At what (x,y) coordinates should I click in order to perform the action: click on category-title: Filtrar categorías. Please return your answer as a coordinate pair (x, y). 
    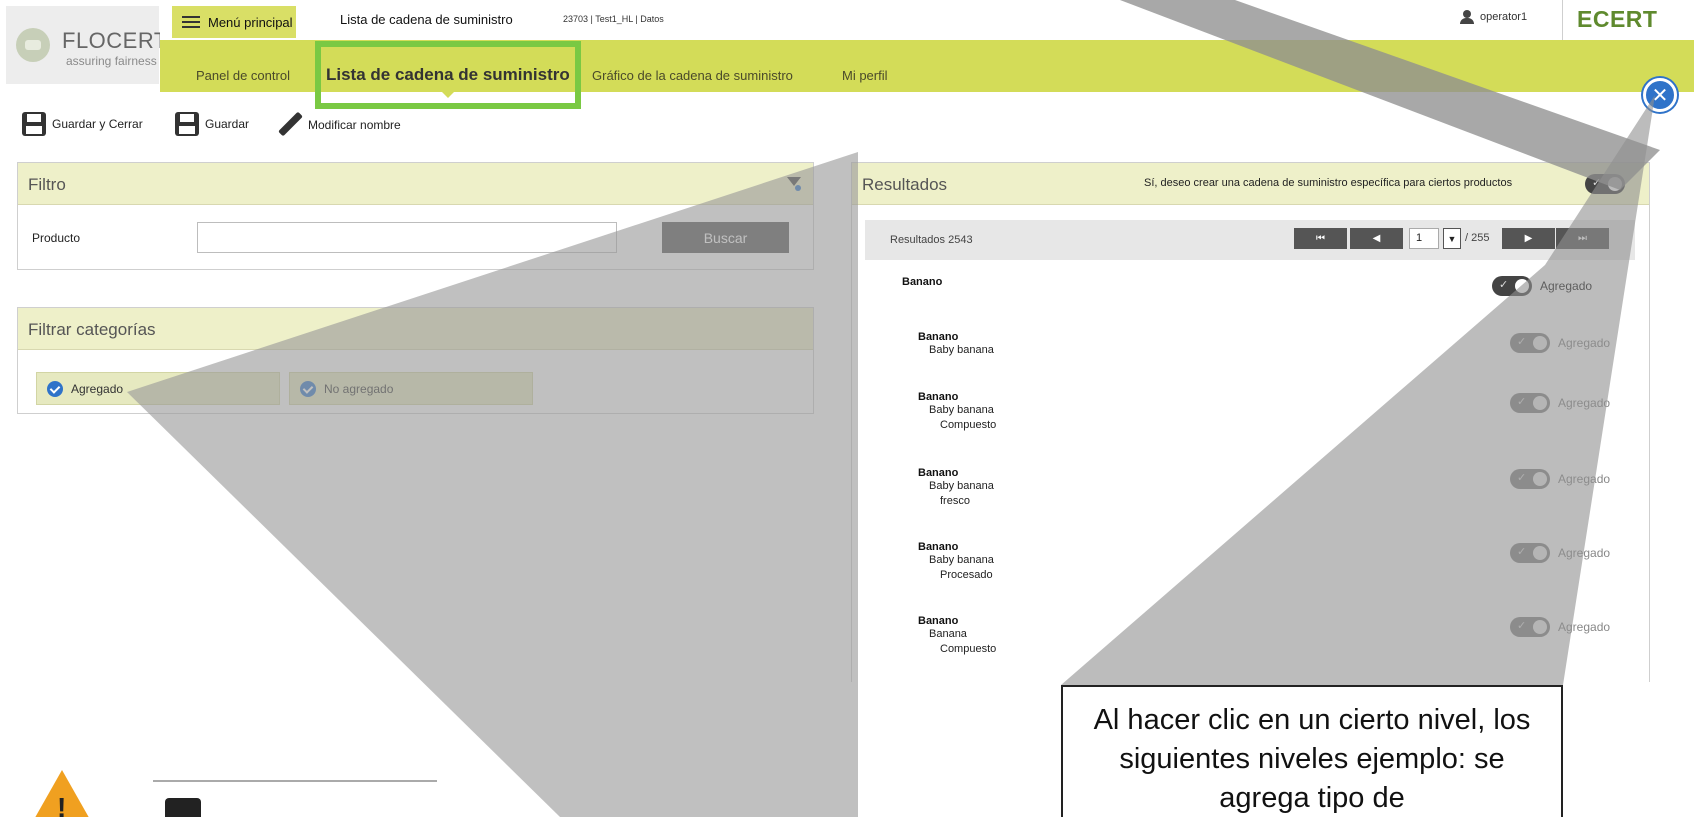
    Looking at the image, I should click on (92, 329).